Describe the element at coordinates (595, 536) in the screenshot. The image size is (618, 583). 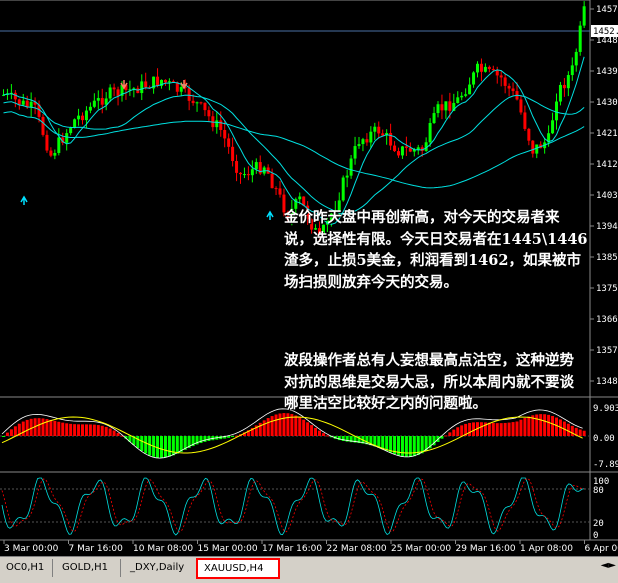
I see `stoch-label-0: 0` at that location.